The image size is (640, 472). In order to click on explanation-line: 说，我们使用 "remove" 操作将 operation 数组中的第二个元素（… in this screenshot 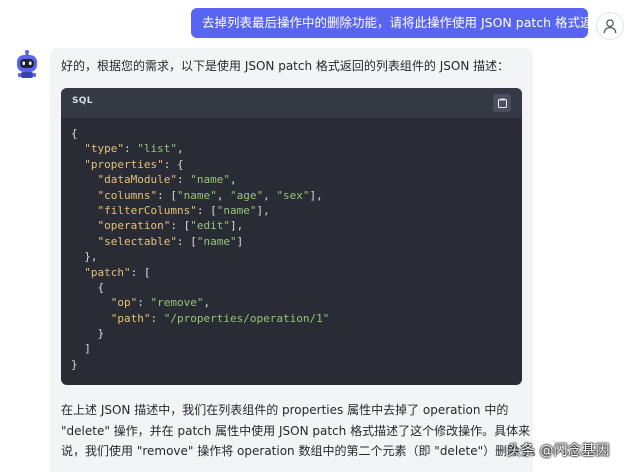, I will do `click(302, 451)`.